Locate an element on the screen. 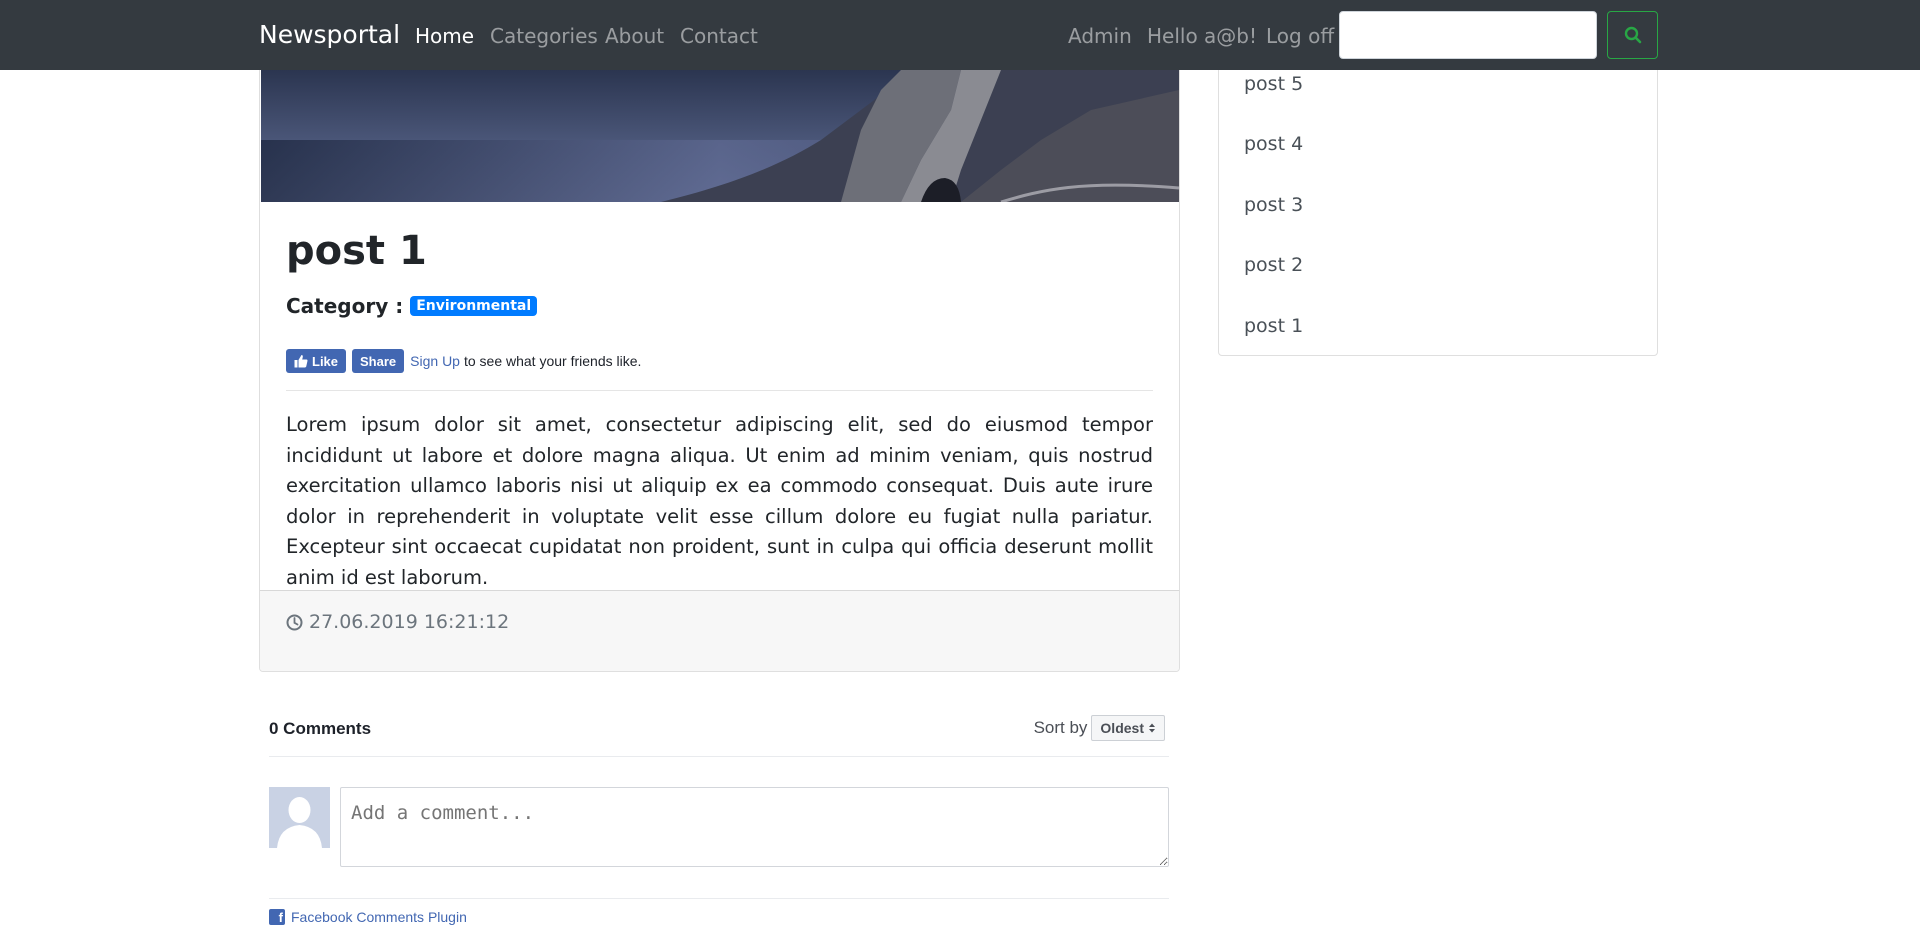  search-icon is located at coordinates (1632, 35).